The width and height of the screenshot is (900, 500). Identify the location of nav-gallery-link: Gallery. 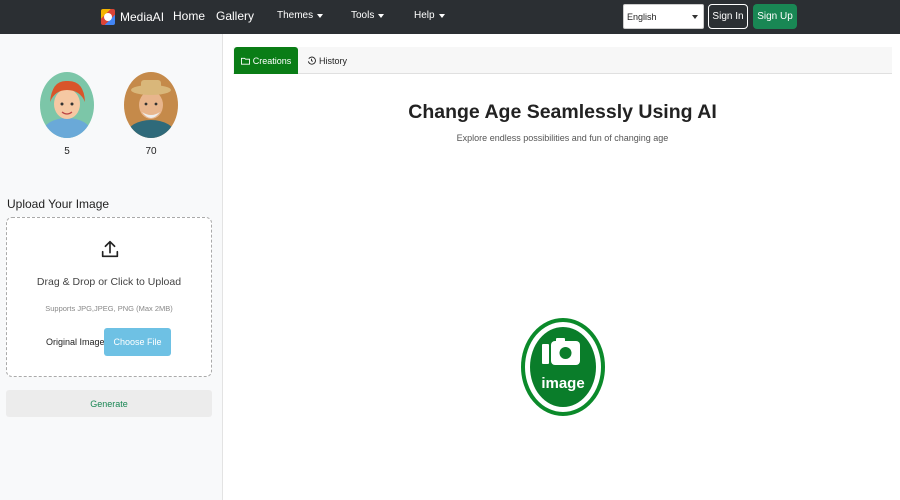
(235, 16).